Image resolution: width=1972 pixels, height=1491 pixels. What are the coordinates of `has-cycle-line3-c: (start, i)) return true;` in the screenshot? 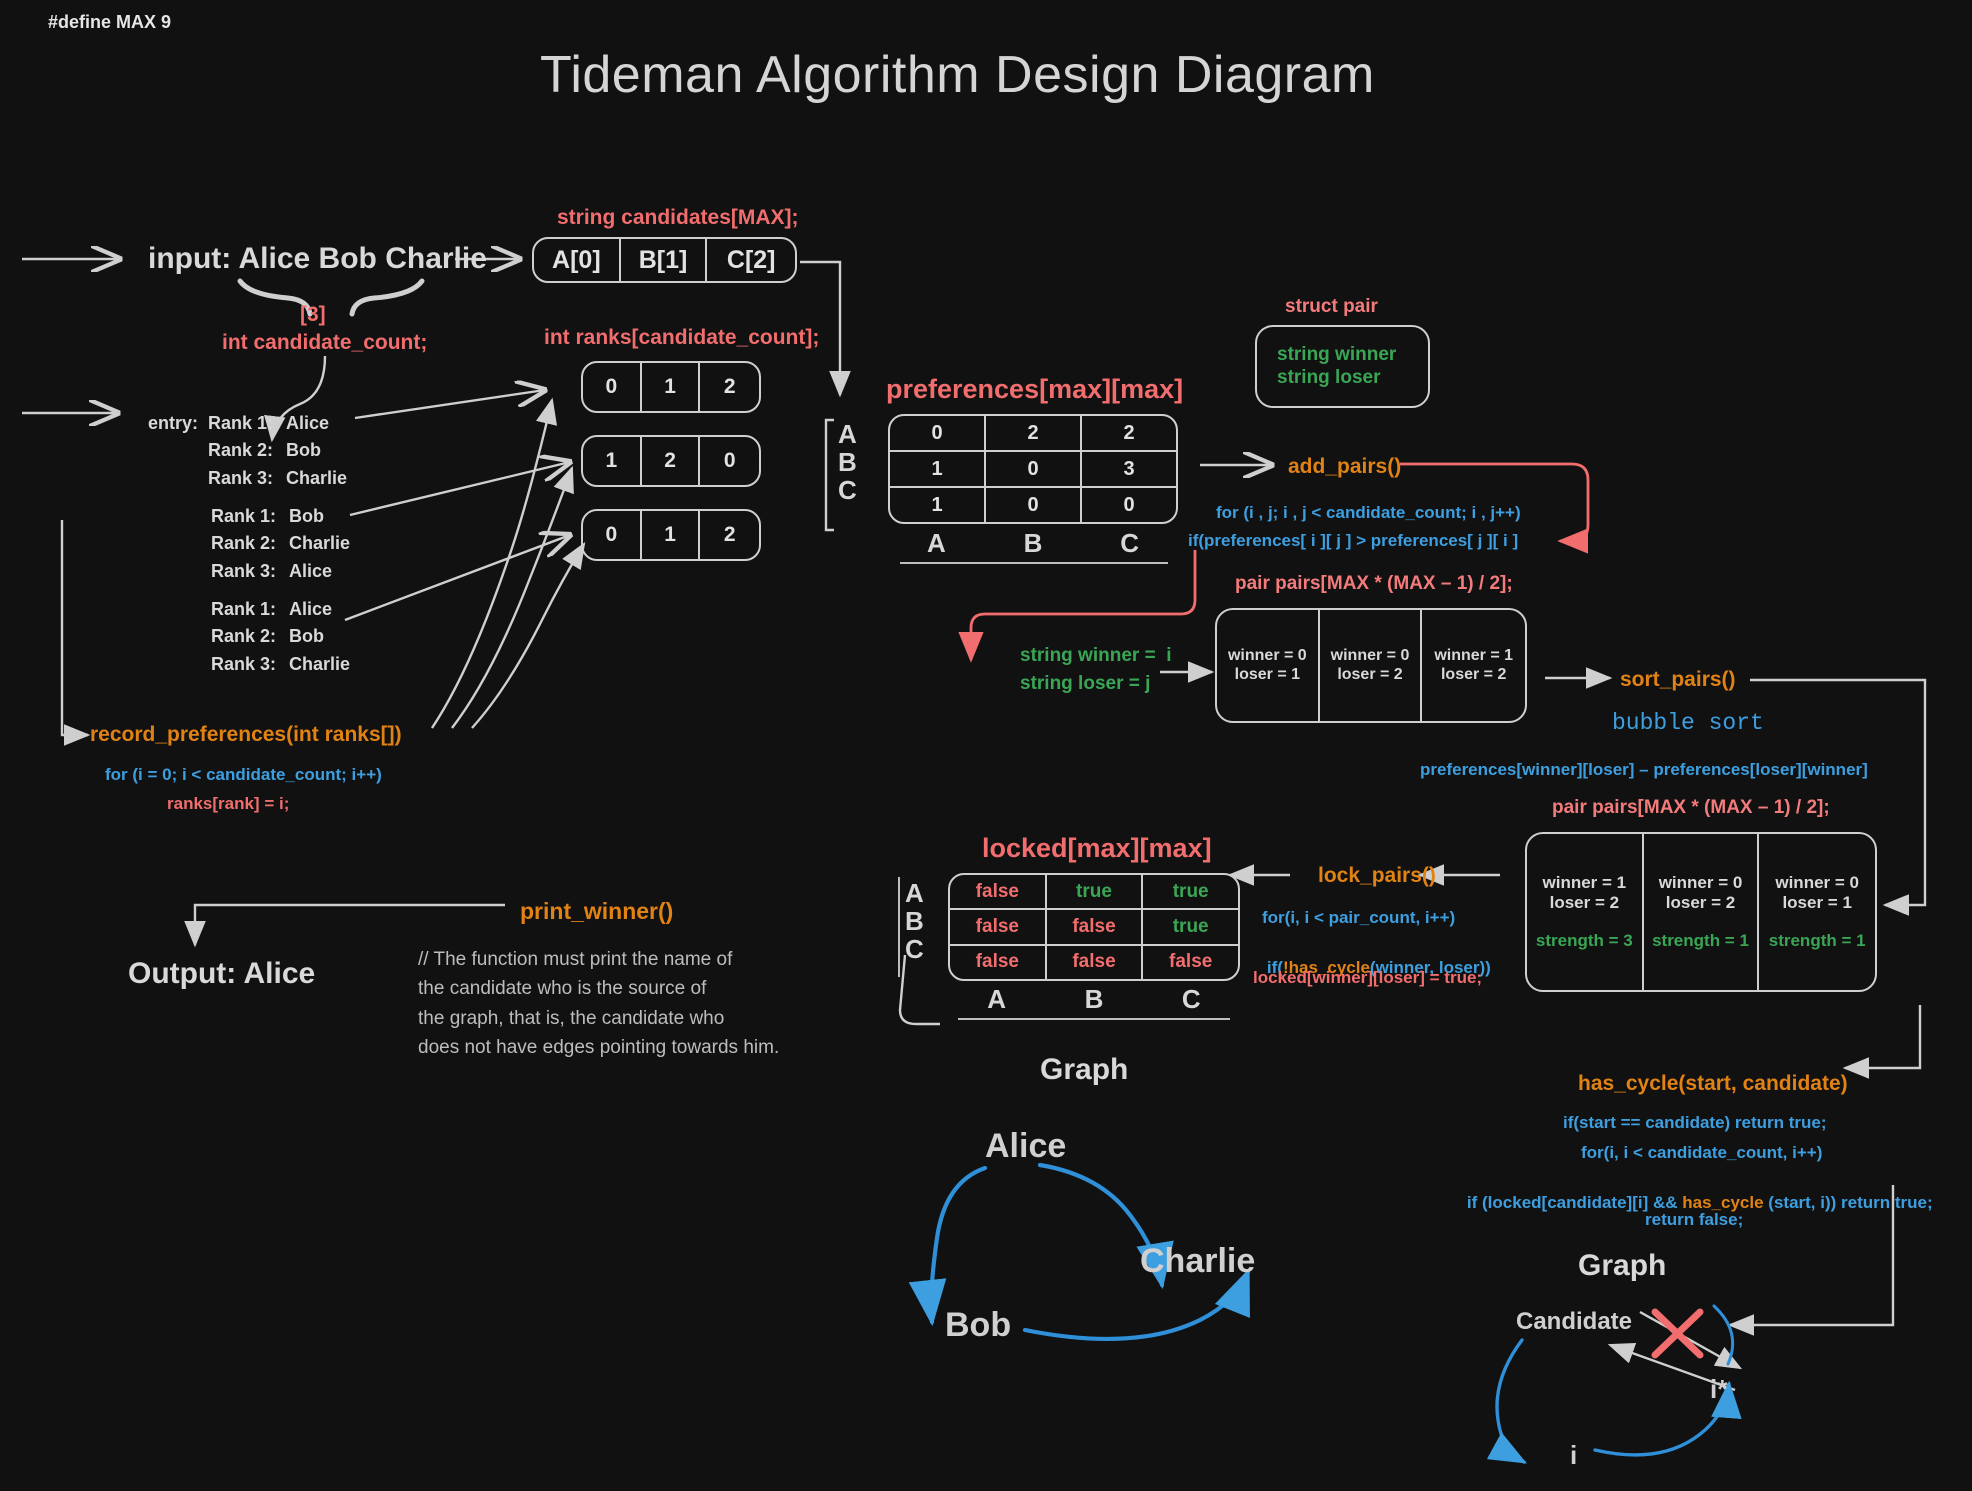 It's located at (1848, 1203).